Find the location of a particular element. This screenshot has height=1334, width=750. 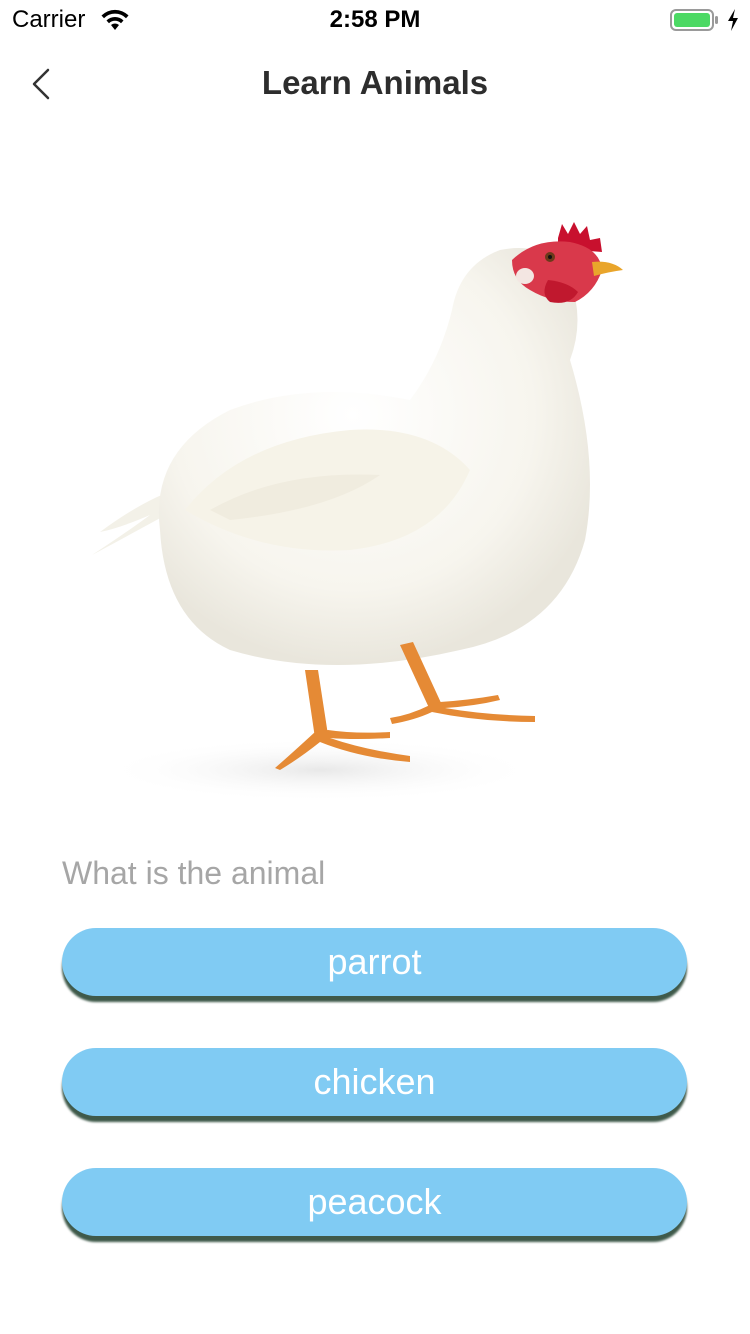

answer-label: peacock is located at coordinates (374, 1201).